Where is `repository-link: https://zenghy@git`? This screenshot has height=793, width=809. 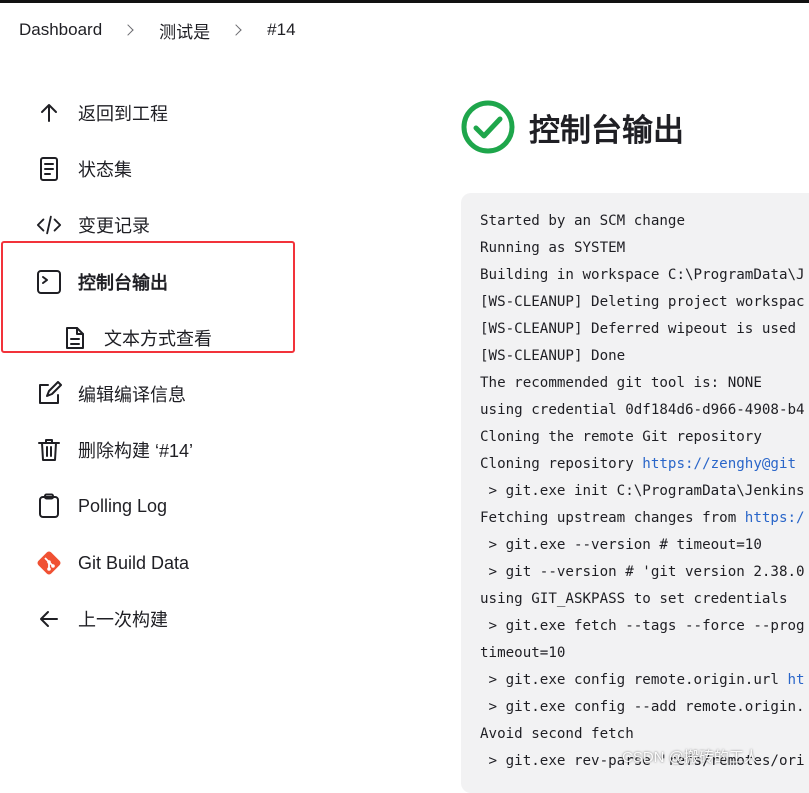 repository-link: https://zenghy@git is located at coordinates (719, 464).